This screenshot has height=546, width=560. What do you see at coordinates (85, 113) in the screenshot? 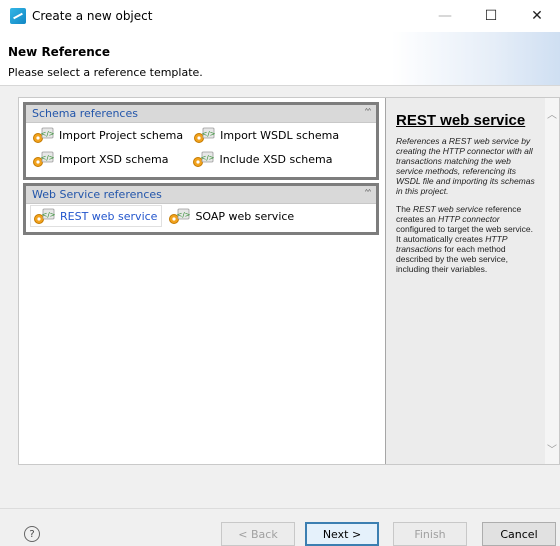
I see `group-label: Schema references` at bounding box center [85, 113].